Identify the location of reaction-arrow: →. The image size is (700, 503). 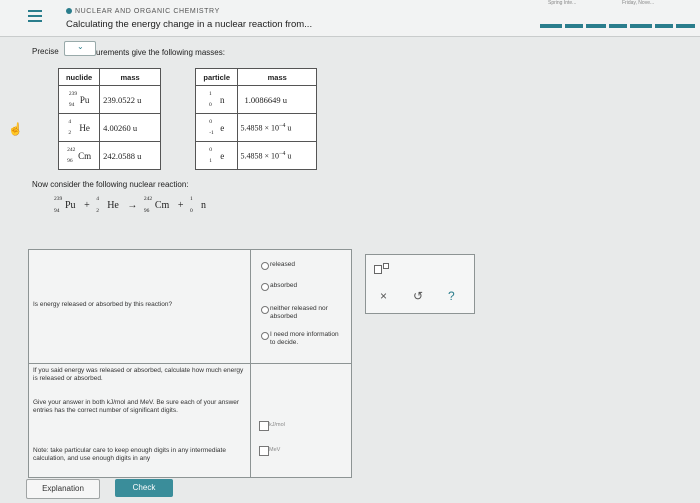
(132, 205).